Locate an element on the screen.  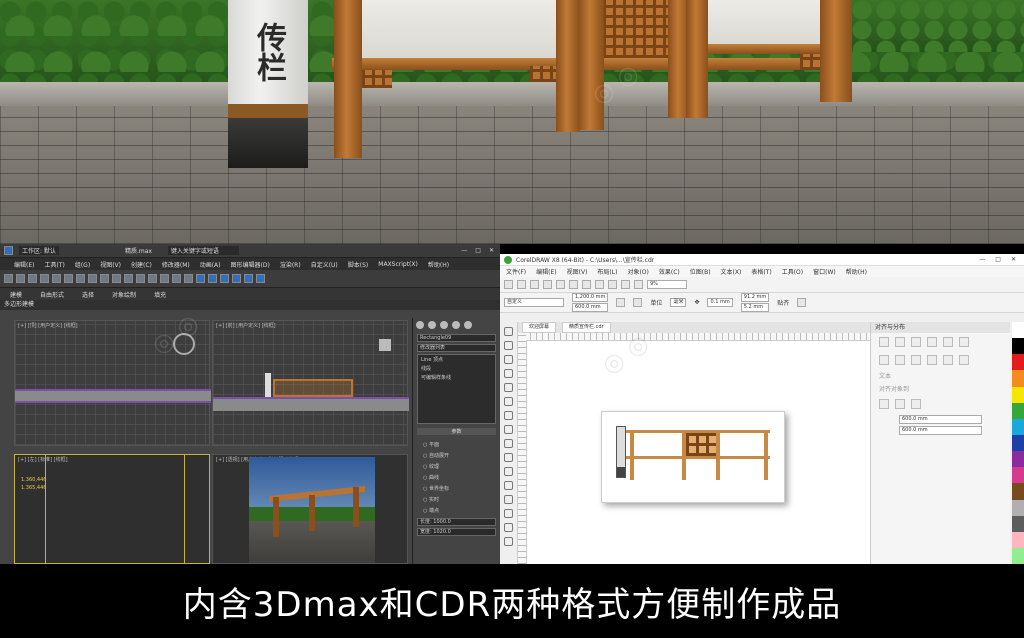
tab-document: 精质宣传栏.cdr is located at coordinates (586, 327).